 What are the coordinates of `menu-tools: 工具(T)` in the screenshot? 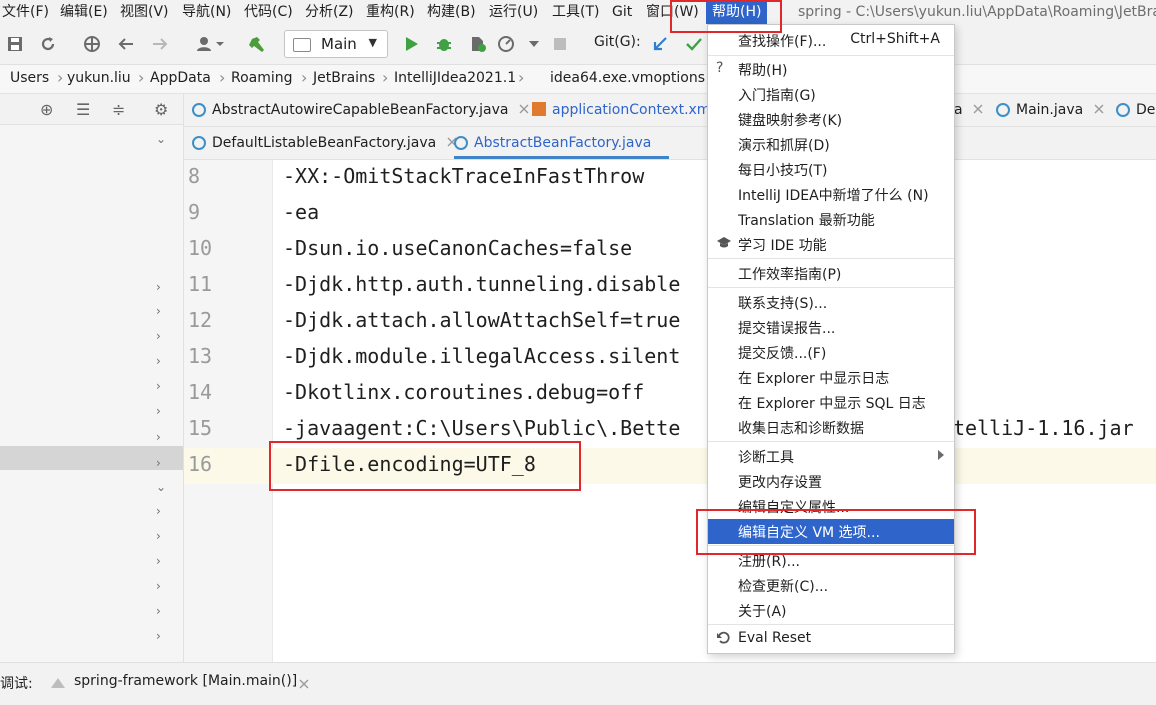 It's located at (575, 12).